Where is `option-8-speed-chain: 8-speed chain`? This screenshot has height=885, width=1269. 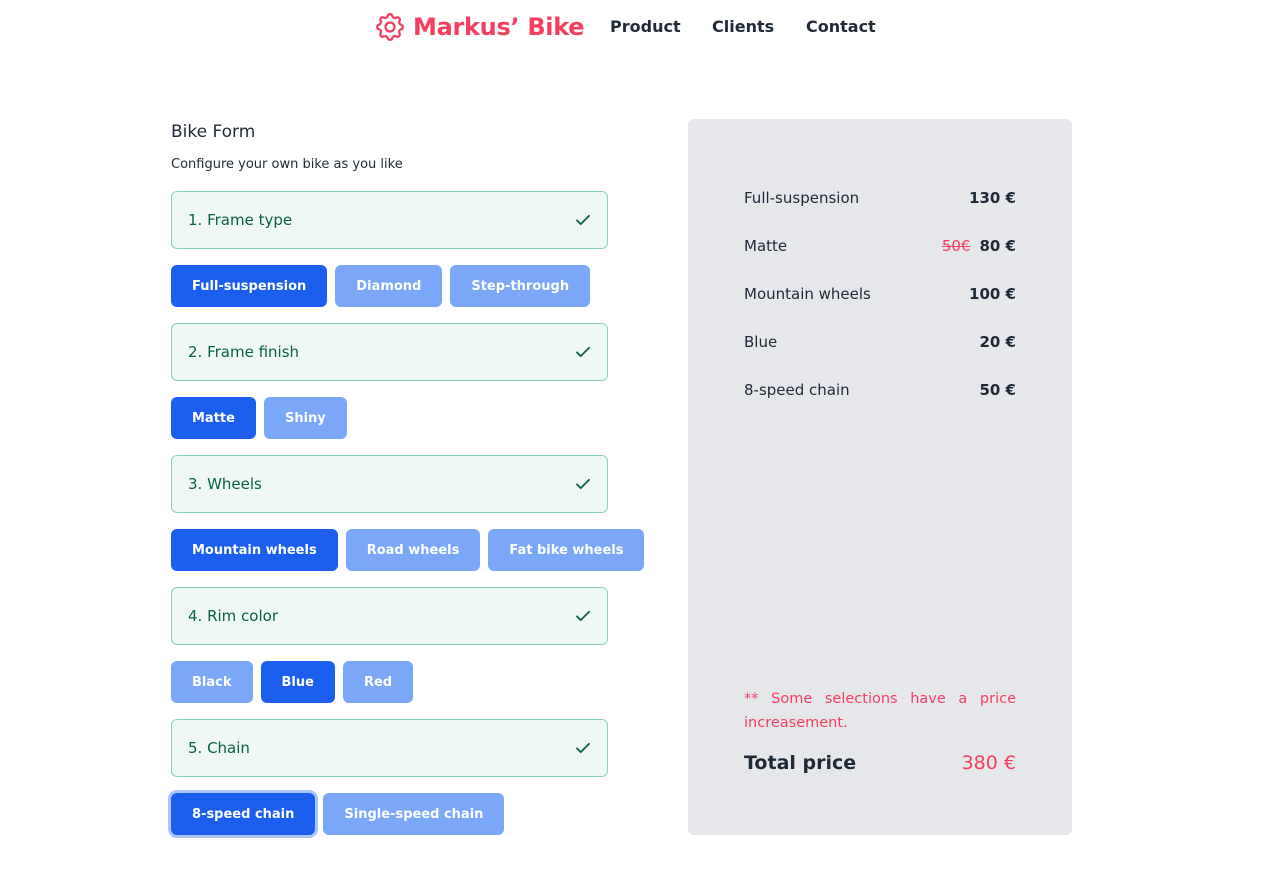
option-8-speed-chain: 8-speed chain is located at coordinates (243, 814).